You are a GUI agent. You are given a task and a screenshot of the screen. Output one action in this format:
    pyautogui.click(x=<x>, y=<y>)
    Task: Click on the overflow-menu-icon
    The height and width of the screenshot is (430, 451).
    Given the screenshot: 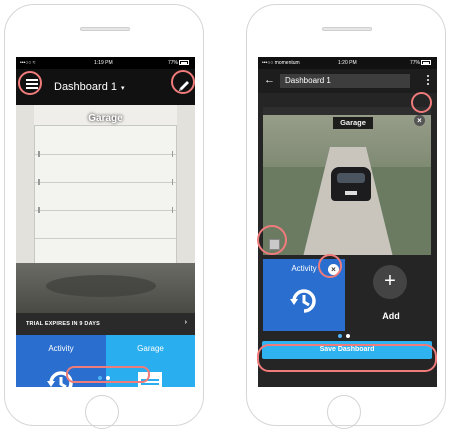 What is the action you would take?
    pyautogui.click(x=428, y=81)
    